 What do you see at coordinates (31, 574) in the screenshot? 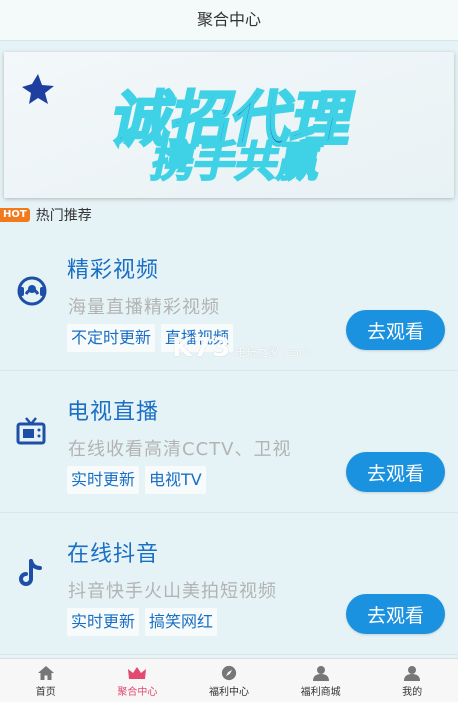
I see `tiktok-icon` at bounding box center [31, 574].